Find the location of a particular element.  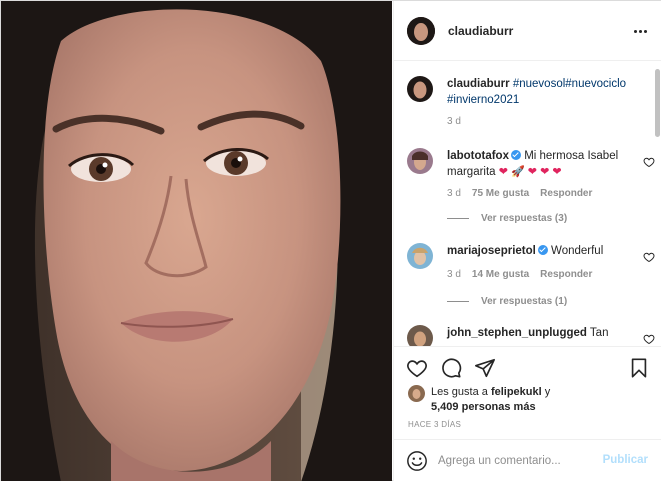

post-header: claudiaburr is located at coordinates (527, 31).